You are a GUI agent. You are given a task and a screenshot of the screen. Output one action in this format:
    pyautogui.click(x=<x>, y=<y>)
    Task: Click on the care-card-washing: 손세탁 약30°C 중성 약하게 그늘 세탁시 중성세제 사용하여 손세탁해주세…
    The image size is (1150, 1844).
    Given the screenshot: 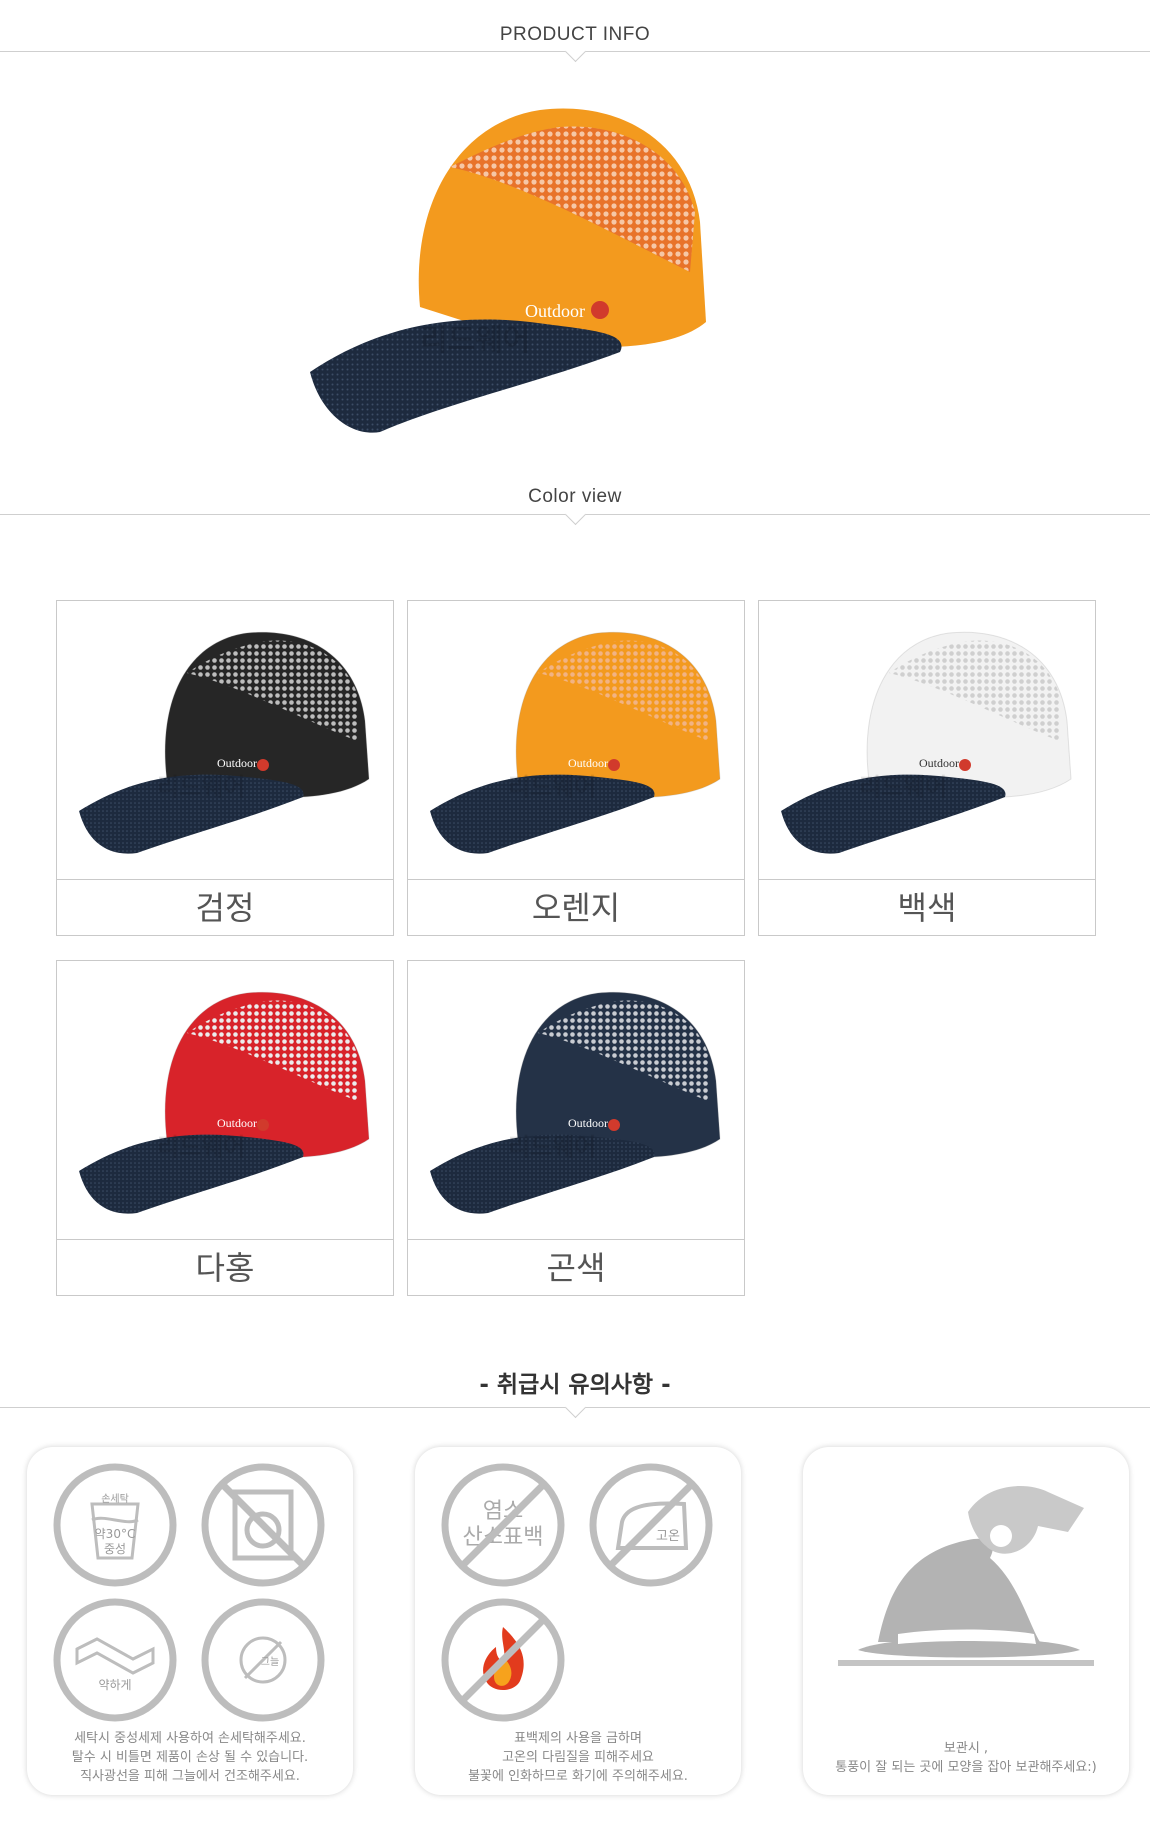 What is the action you would take?
    pyautogui.click(x=190, y=1621)
    